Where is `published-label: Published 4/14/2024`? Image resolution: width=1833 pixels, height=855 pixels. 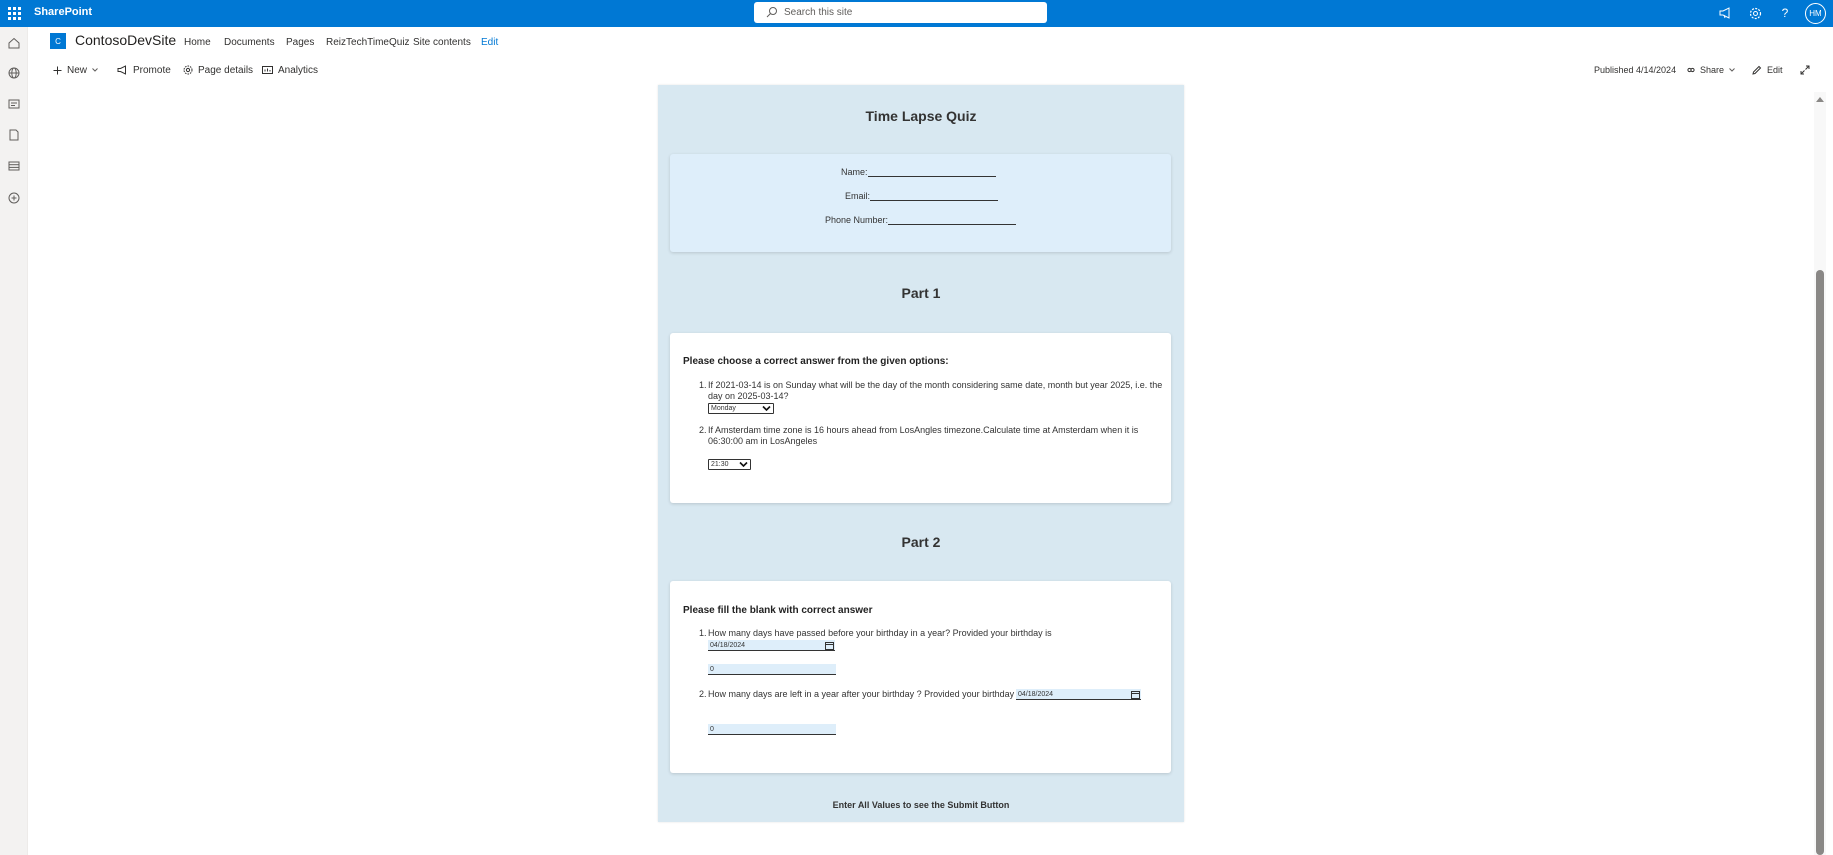
published-label: Published 4/14/2024 is located at coordinates (1635, 70).